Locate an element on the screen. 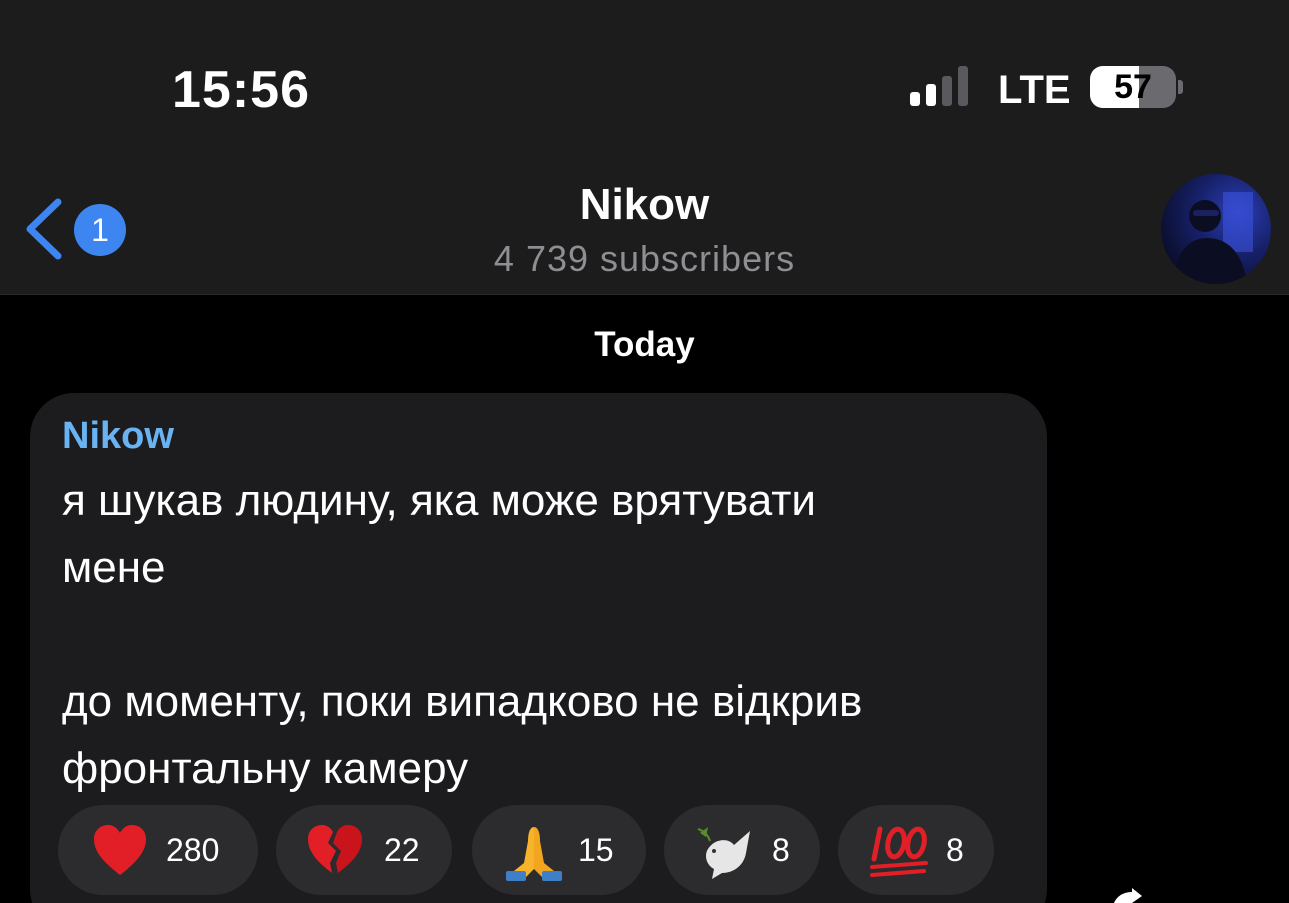  cellular-signal-icon is located at coordinates (942, 86).